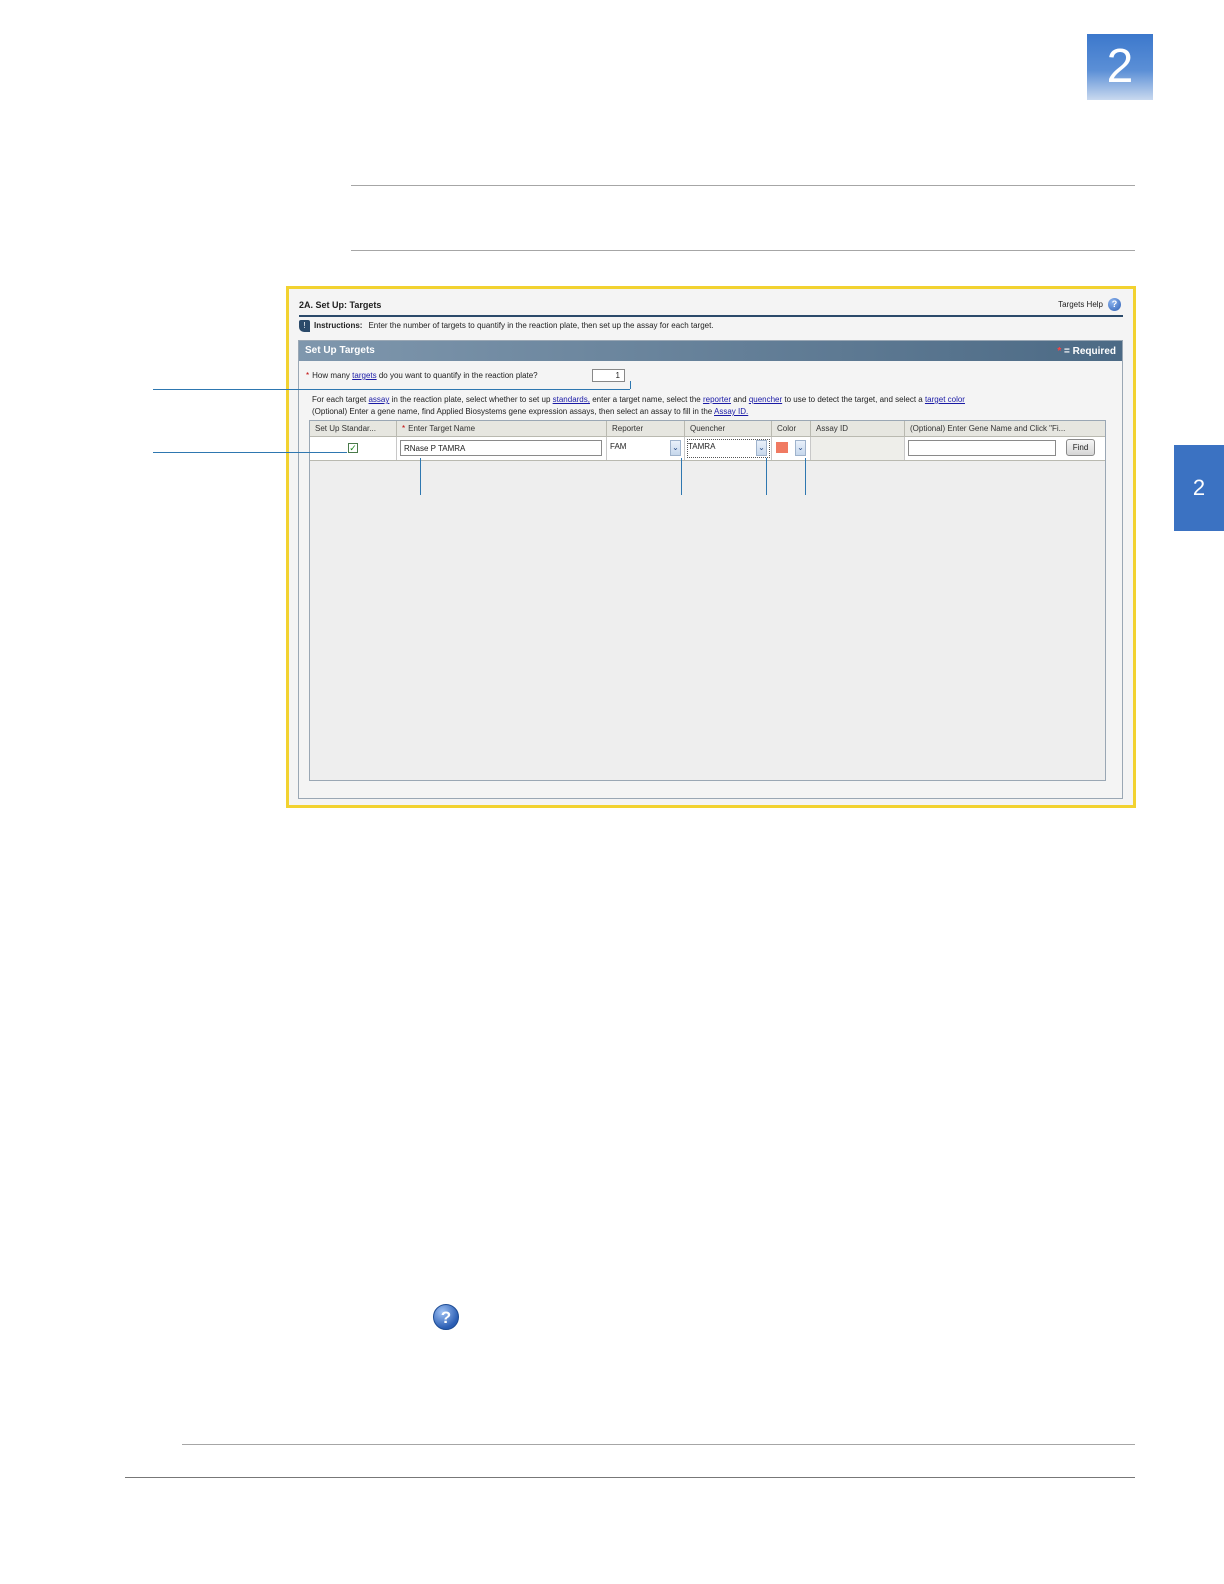 The image size is (1224, 1584). What do you see at coordinates (391, 389) in the screenshot?
I see `callout-line-target-count` at bounding box center [391, 389].